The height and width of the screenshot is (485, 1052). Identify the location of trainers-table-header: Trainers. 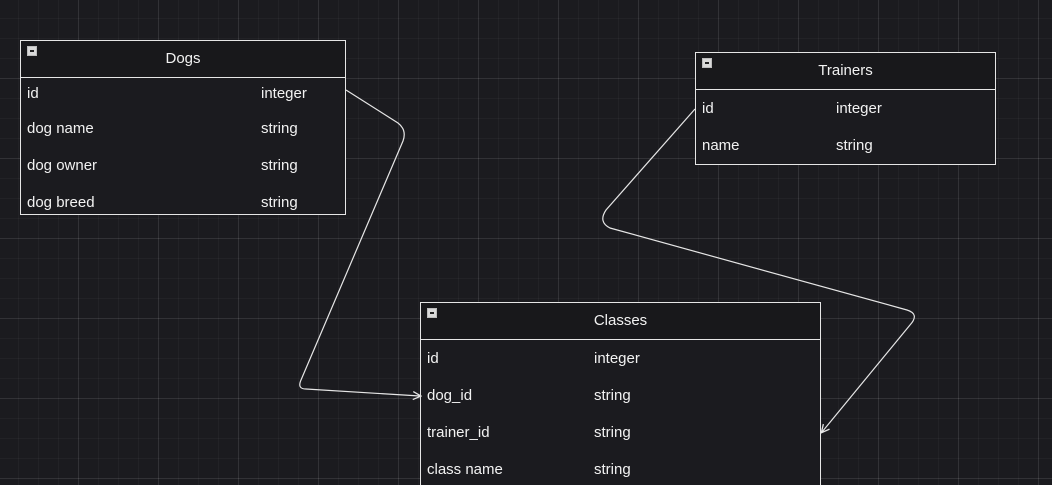
(845, 71).